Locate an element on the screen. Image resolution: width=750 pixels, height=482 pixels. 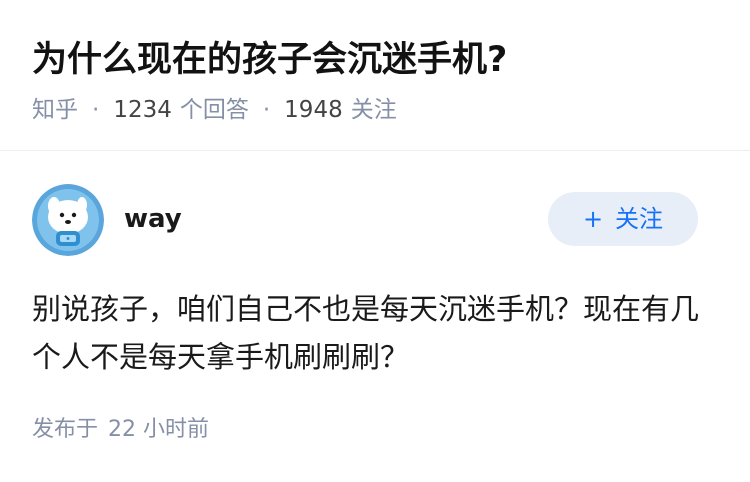
answer-count: 1234 is located at coordinates (142, 110).